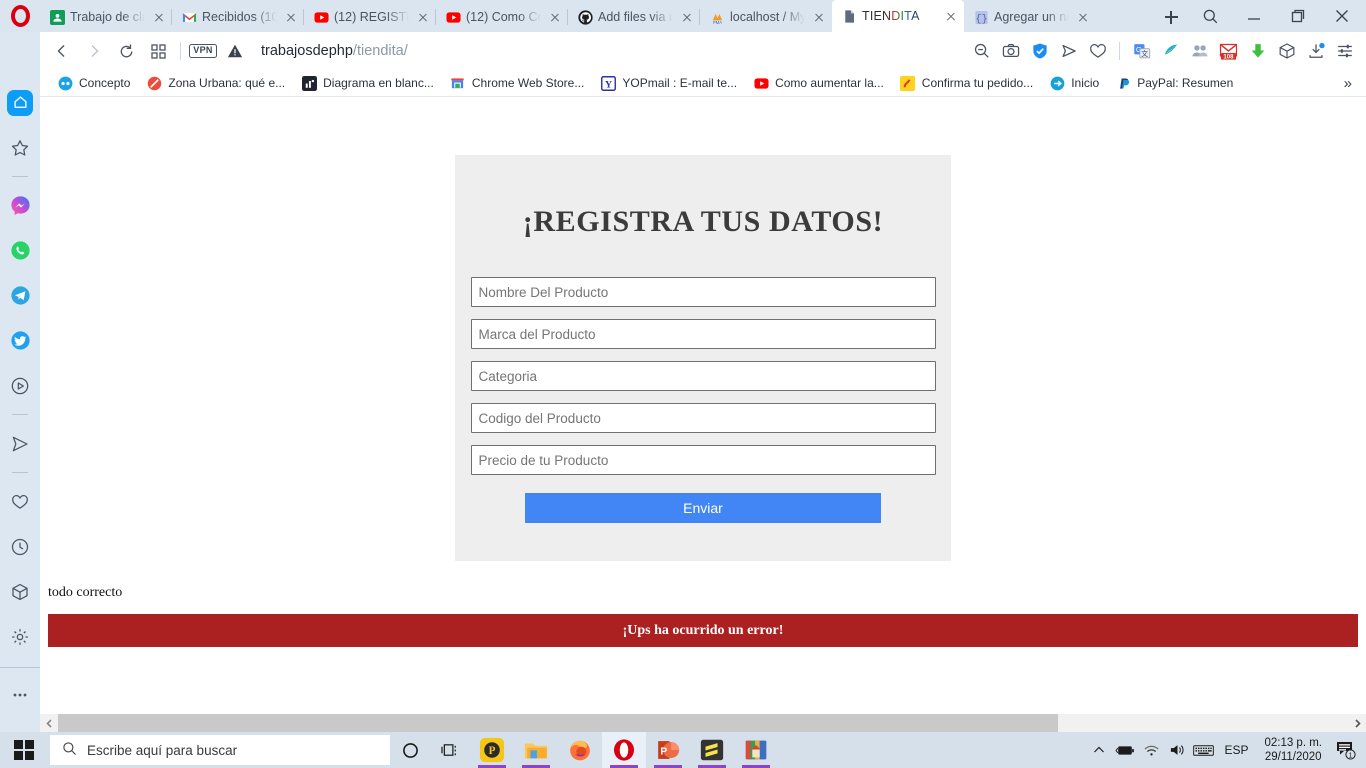 The height and width of the screenshot is (768, 1366). What do you see at coordinates (1039, 51) in the screenshot?
I see `shield-check-button` at bounding box center [1039, 51].